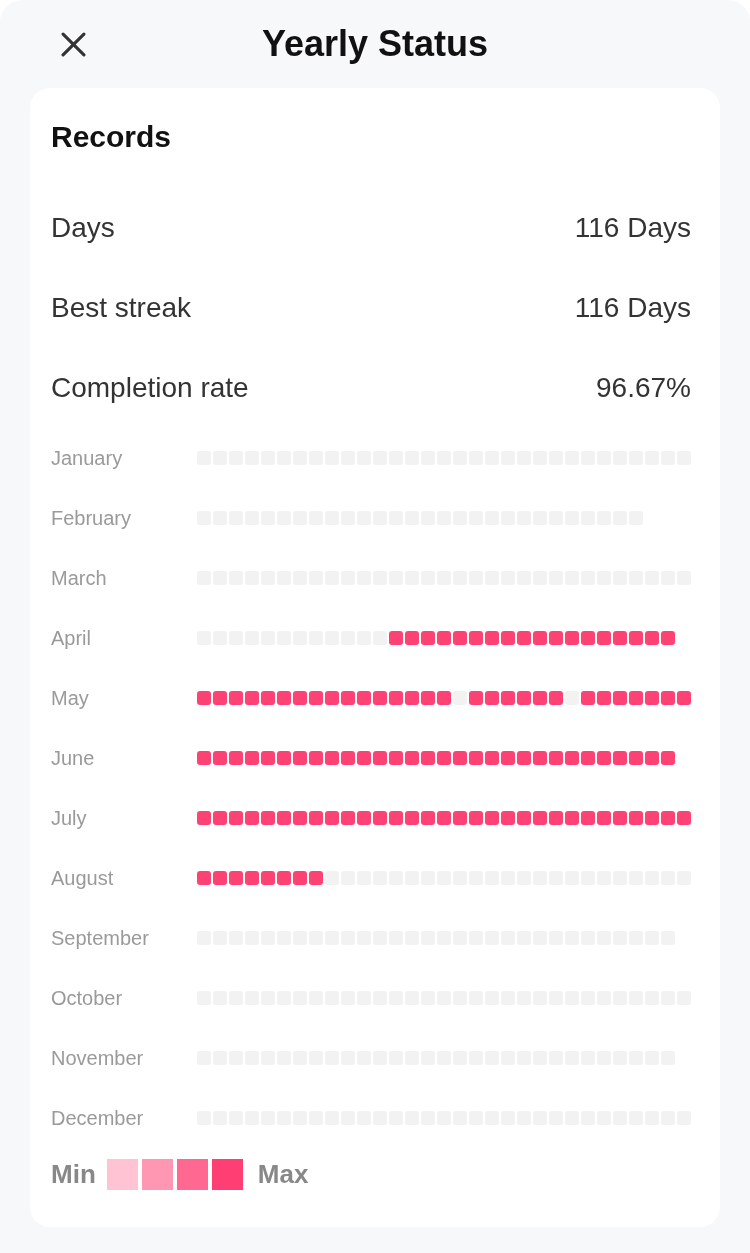 This screenshot has height=1253, width=750. What do you see at coordinates (79, 578) in the screenshot?
I see `month-label: March` at bounding box center [79, 578].